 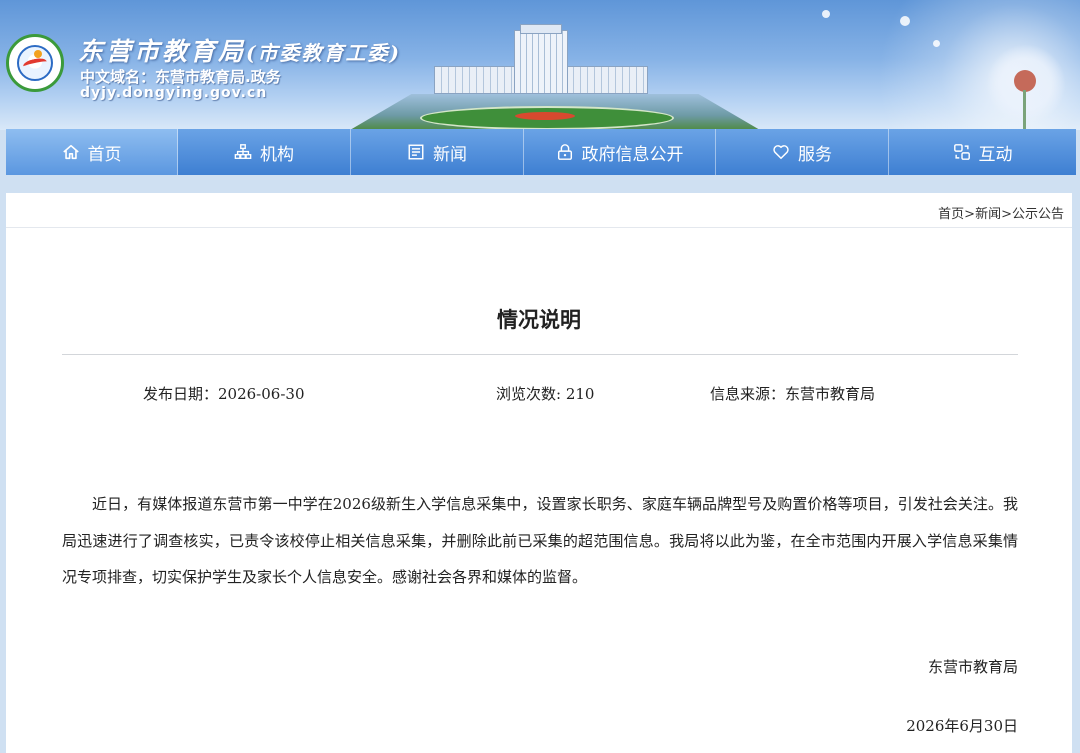 I want to click on heart-icon, so click(x=781, y=152).